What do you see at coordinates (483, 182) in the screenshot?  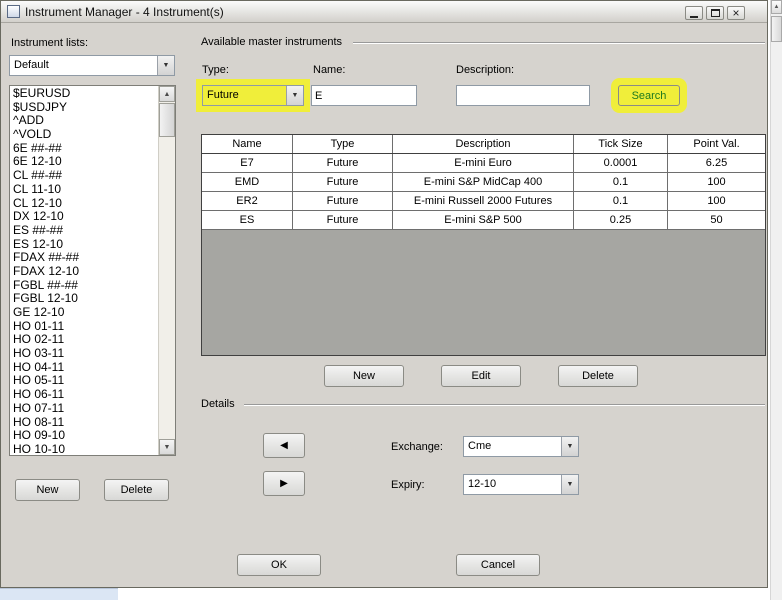 I see `table-row: EMD Future E-mini S&P MidCap 400 0.1 100` at bounding box center [483, 182].